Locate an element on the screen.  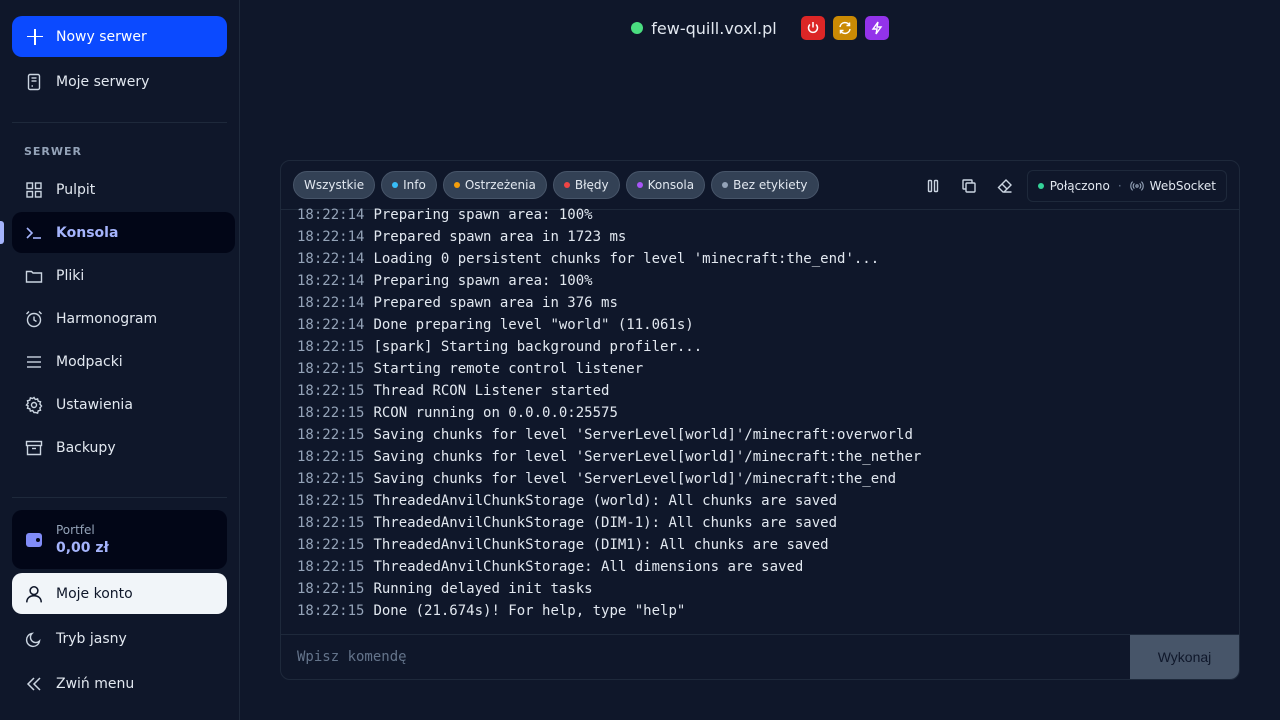
my-account-button: Moje konto is located at coordinates (119, 593).